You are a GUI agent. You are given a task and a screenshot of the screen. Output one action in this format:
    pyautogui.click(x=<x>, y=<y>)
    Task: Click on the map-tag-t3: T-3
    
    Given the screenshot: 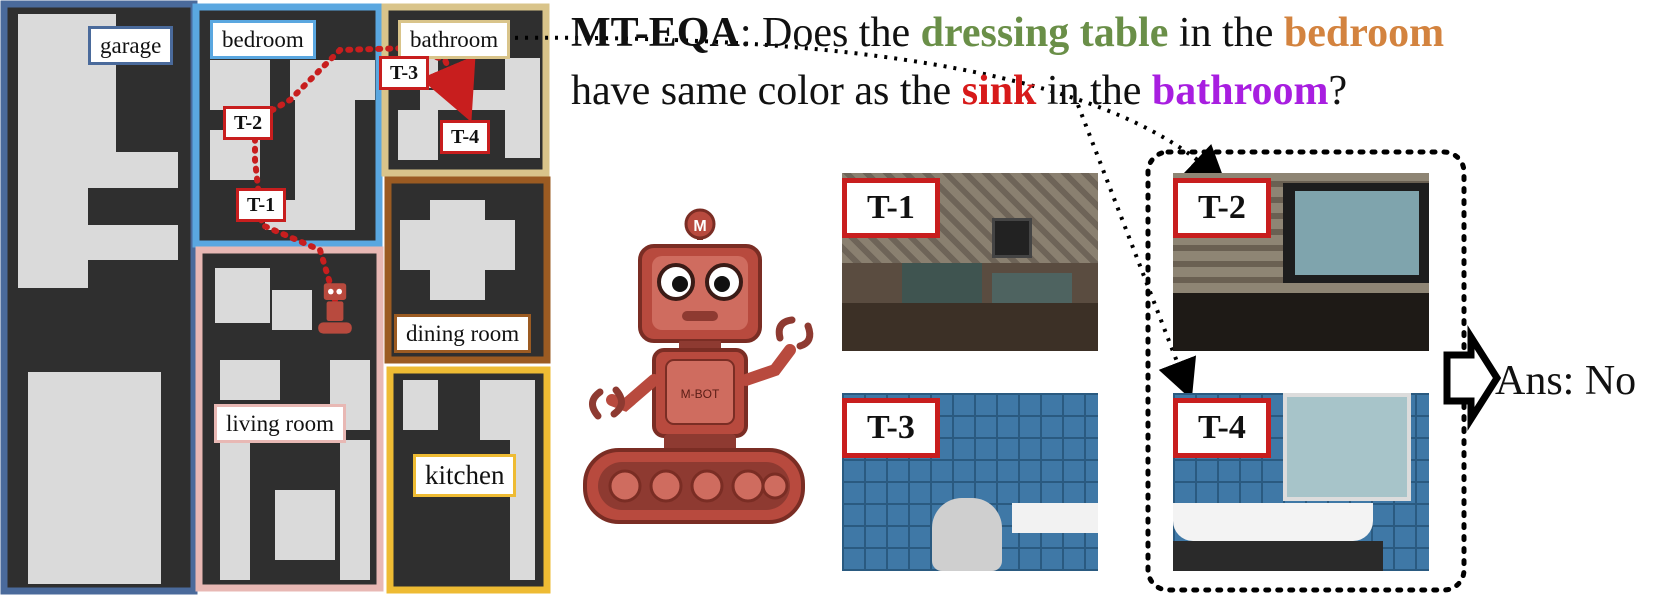 What is the action you would take?
    pyautogui.click(x=404, y=73)
    